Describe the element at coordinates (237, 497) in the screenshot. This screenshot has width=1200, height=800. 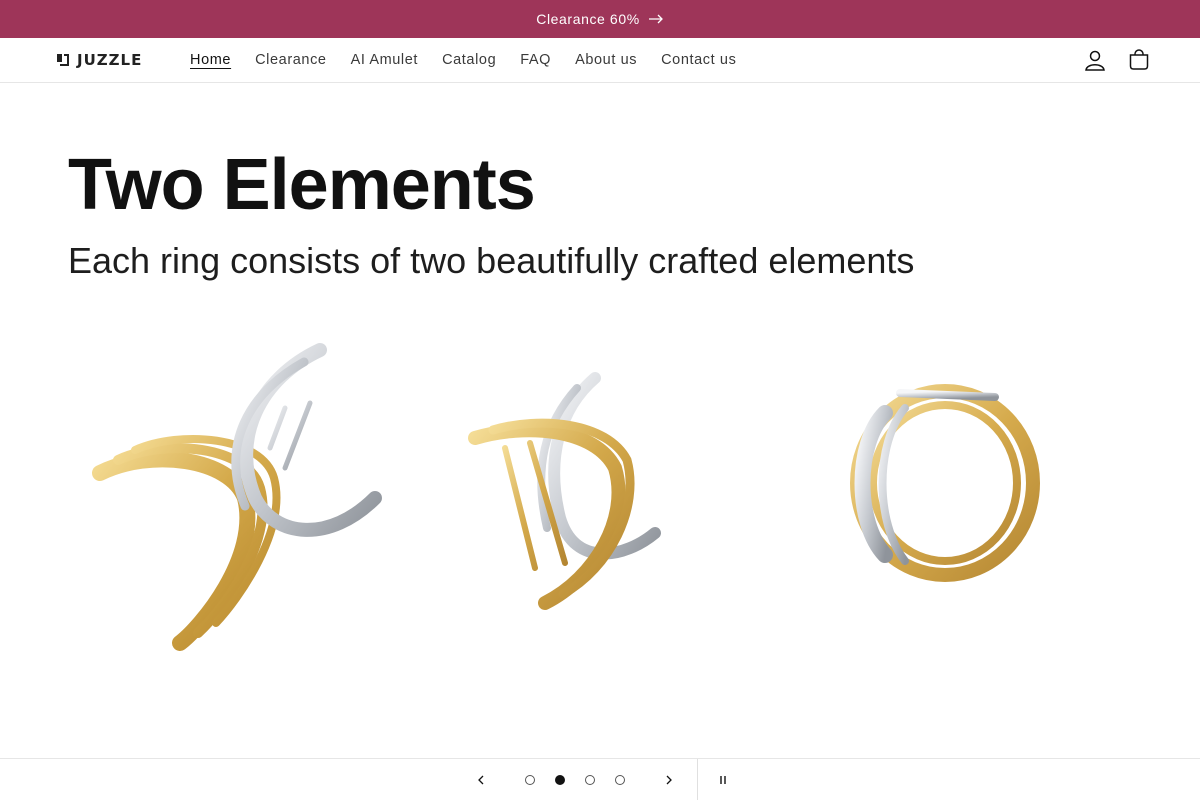
I see `ring-separated-image` at that location.